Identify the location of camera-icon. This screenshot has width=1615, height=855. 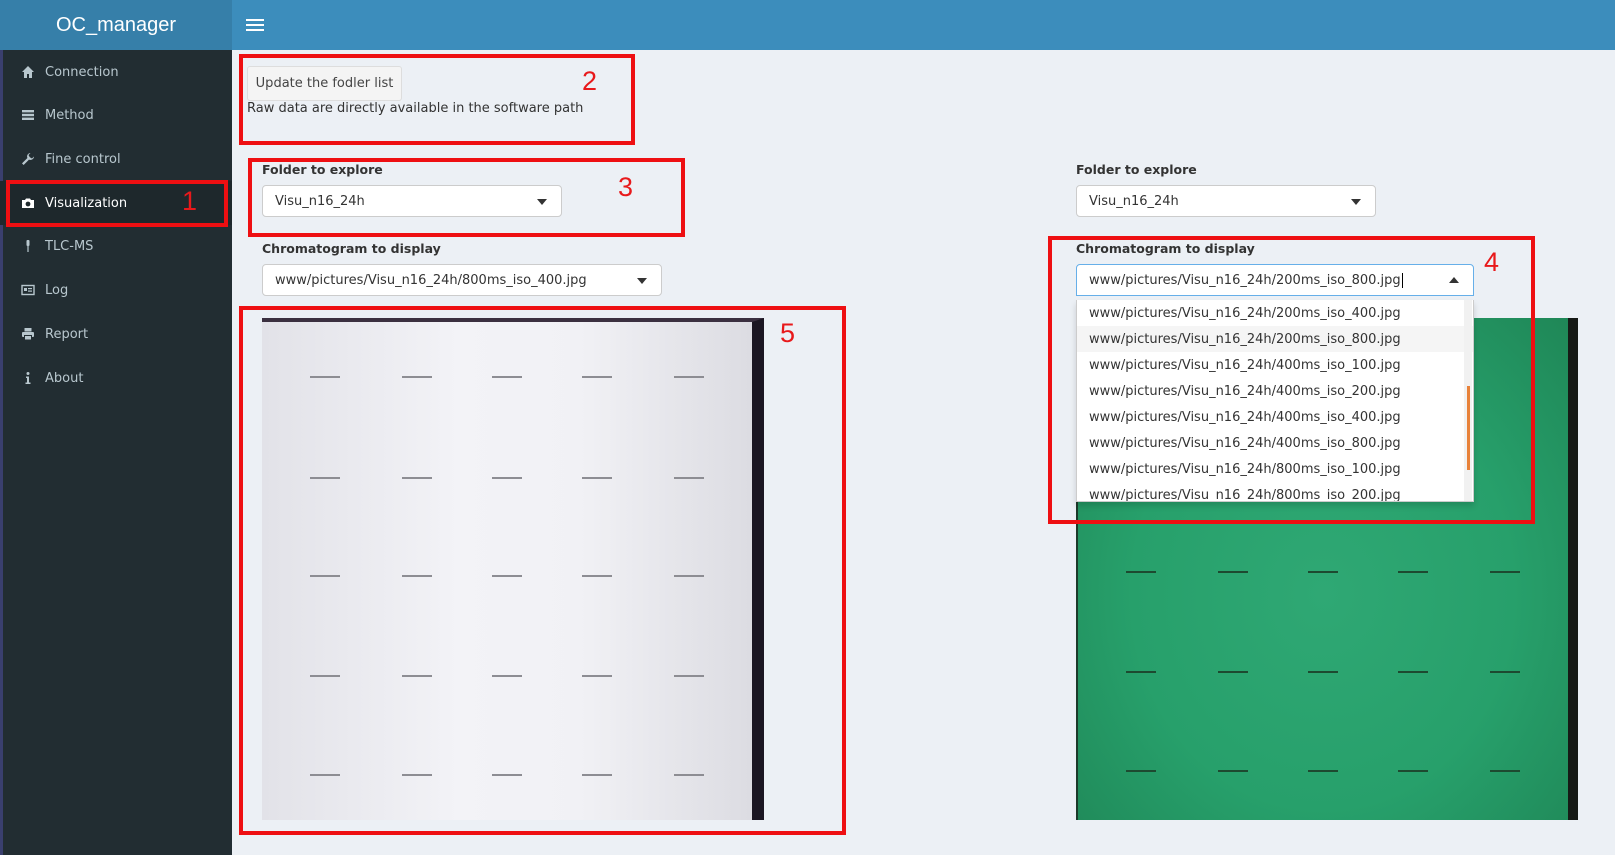
(28, 203).